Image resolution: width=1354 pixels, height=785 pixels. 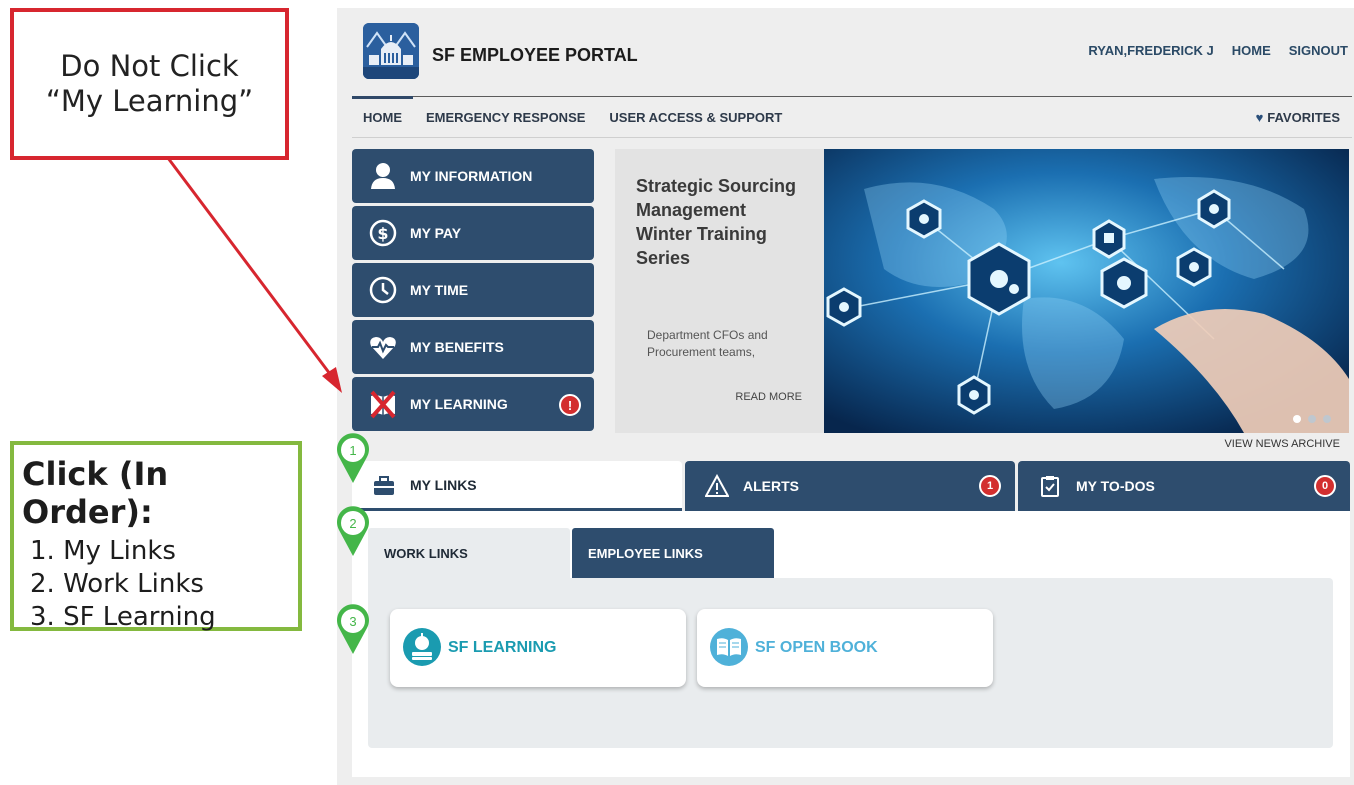 What do you see at coordinates (768, 397) in the screenshot?
I see `read-more-link: READ MORE` at bounding box center [768, 397].